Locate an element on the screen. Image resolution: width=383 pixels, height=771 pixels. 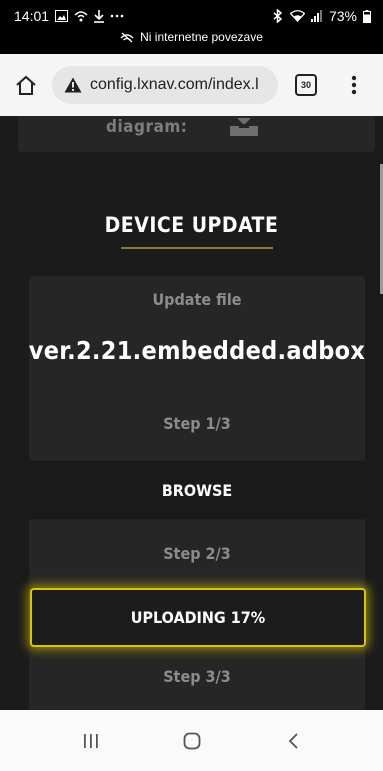
address-bar: config.lxnav.com/index.l is located at coordinates (165, 85).